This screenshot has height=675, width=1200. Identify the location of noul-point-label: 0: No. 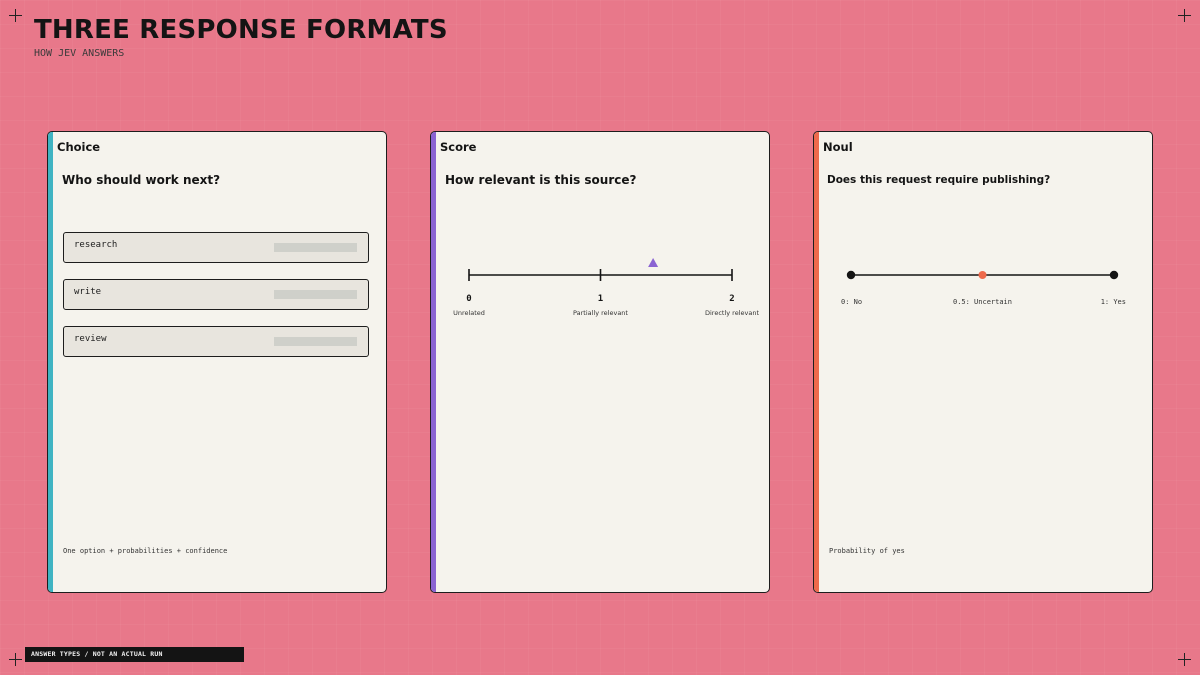
(851, 302).